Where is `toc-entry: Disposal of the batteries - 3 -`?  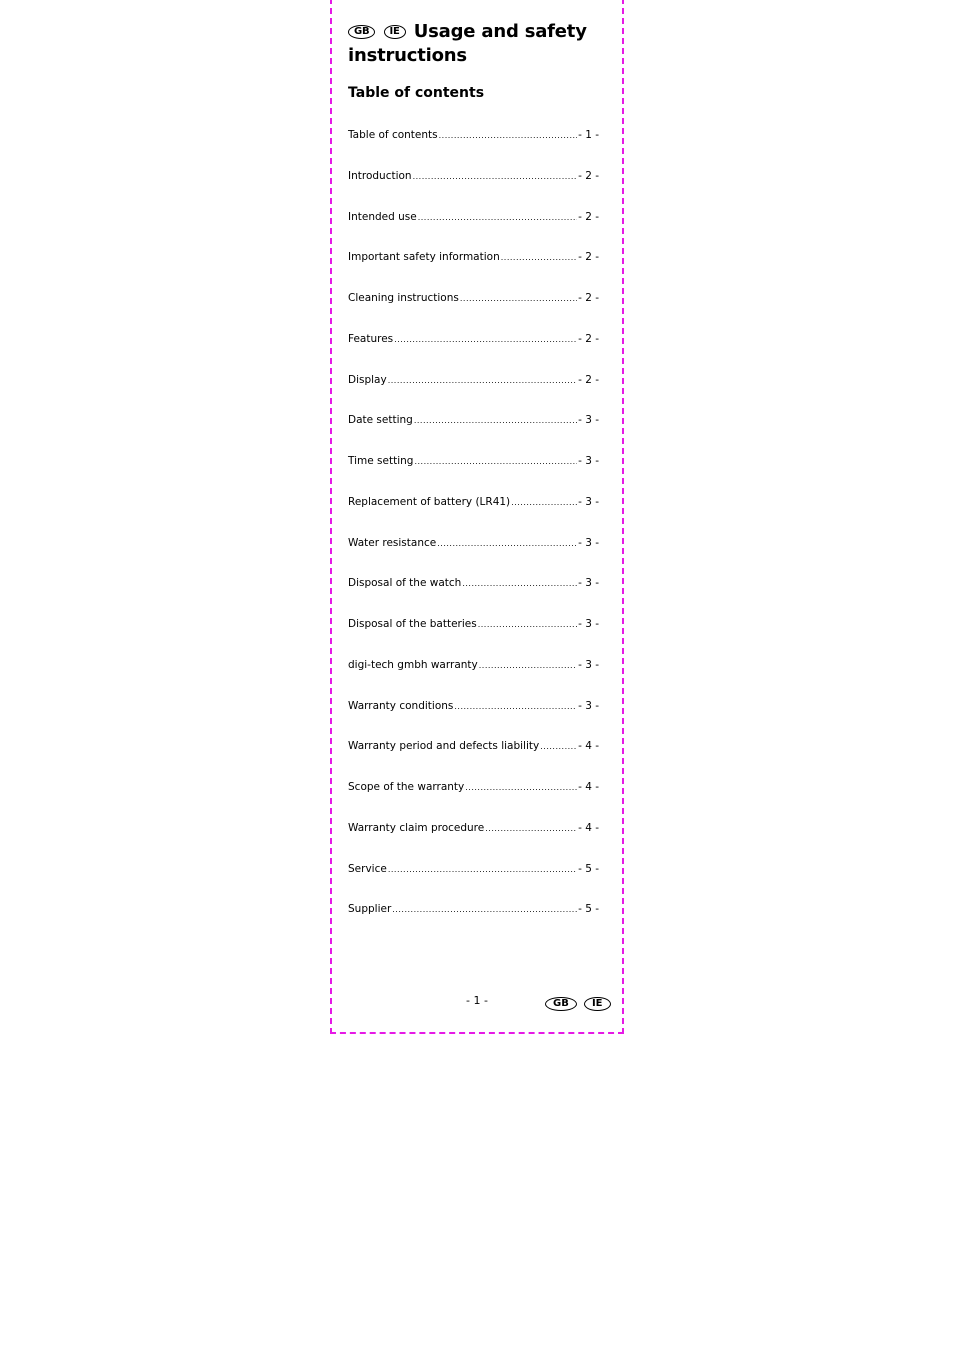
toc-entry: Disposal of the batteries - 3 - is located at coordinates (473, 637).